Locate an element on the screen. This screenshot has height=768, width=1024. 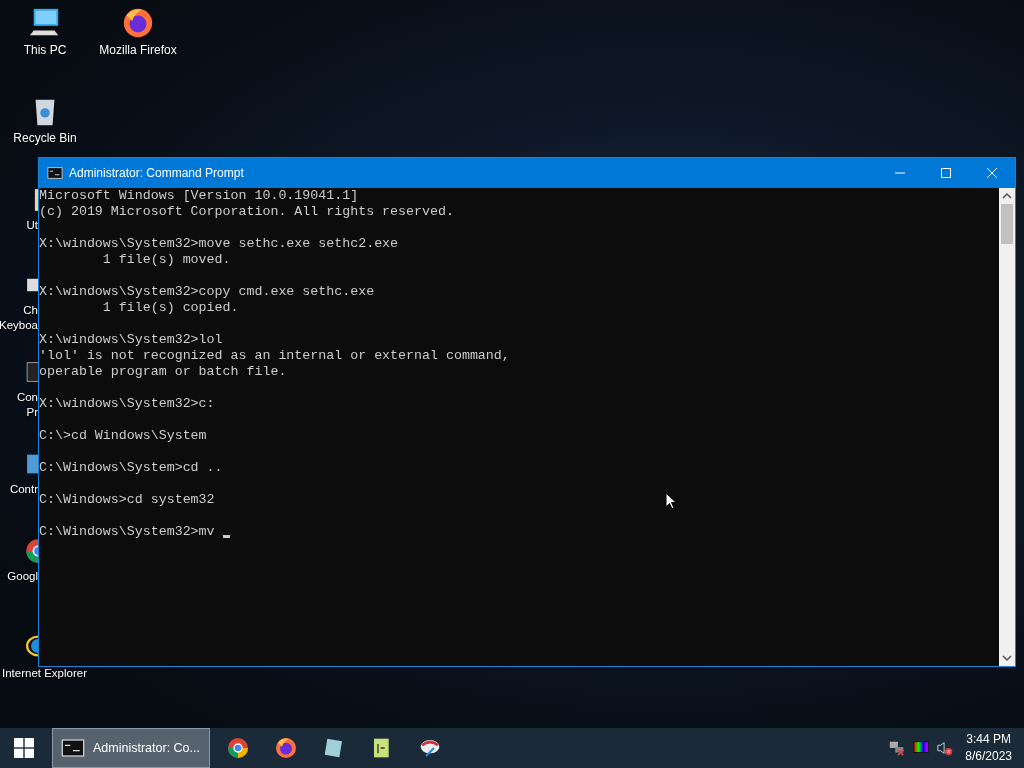
speaker-muted-icon is located at coordinates (945, 748).